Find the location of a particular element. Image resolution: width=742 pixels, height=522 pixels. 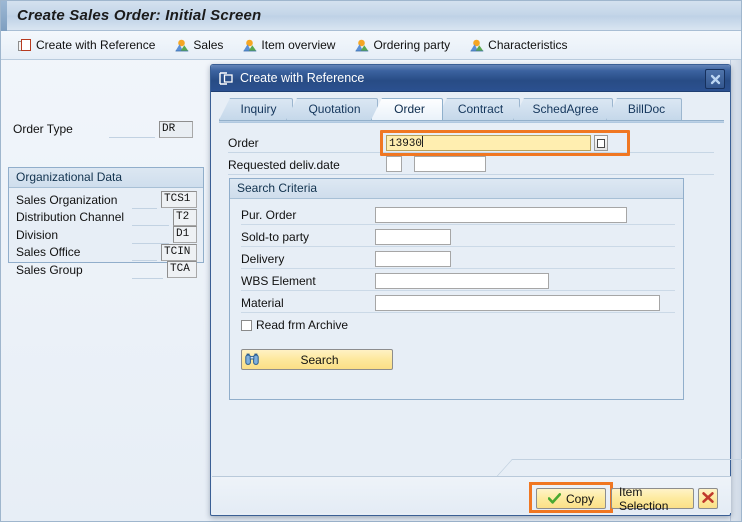

organizational-data-title: Organizational Data is located at coordinates (106, 178).